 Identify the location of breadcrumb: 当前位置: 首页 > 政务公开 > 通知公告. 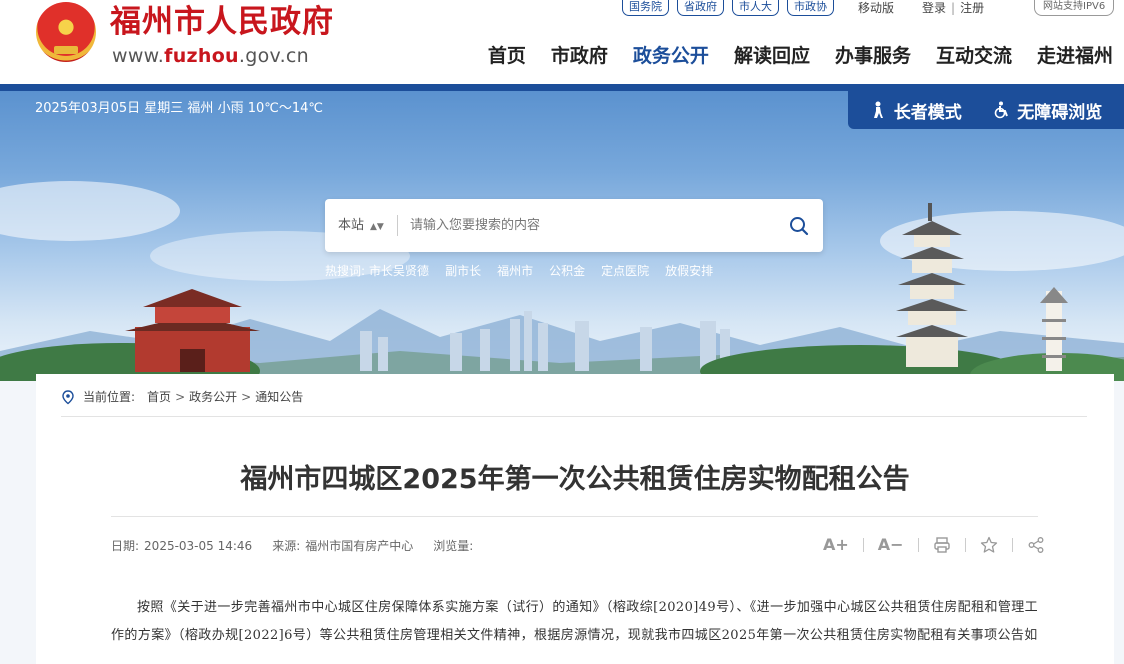
(182, 397).